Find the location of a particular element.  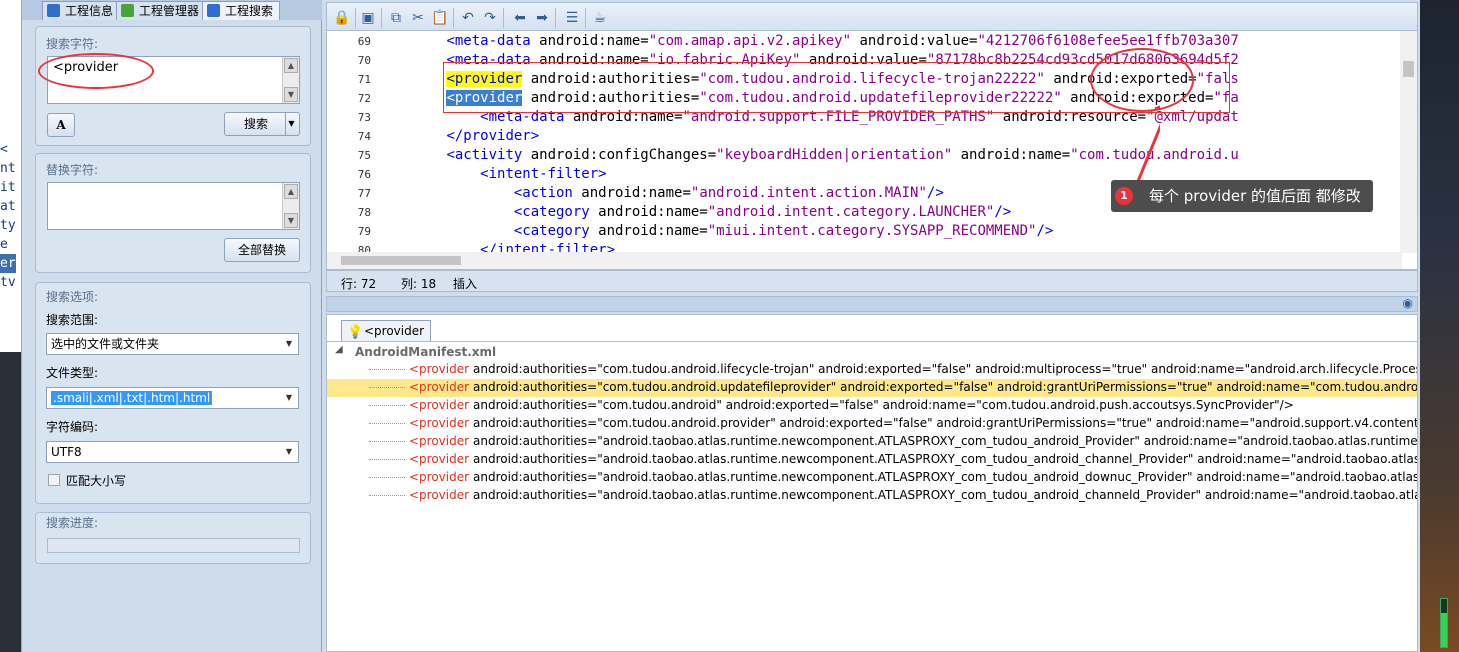

line-number: 76 is located at coordinates (364, 174).